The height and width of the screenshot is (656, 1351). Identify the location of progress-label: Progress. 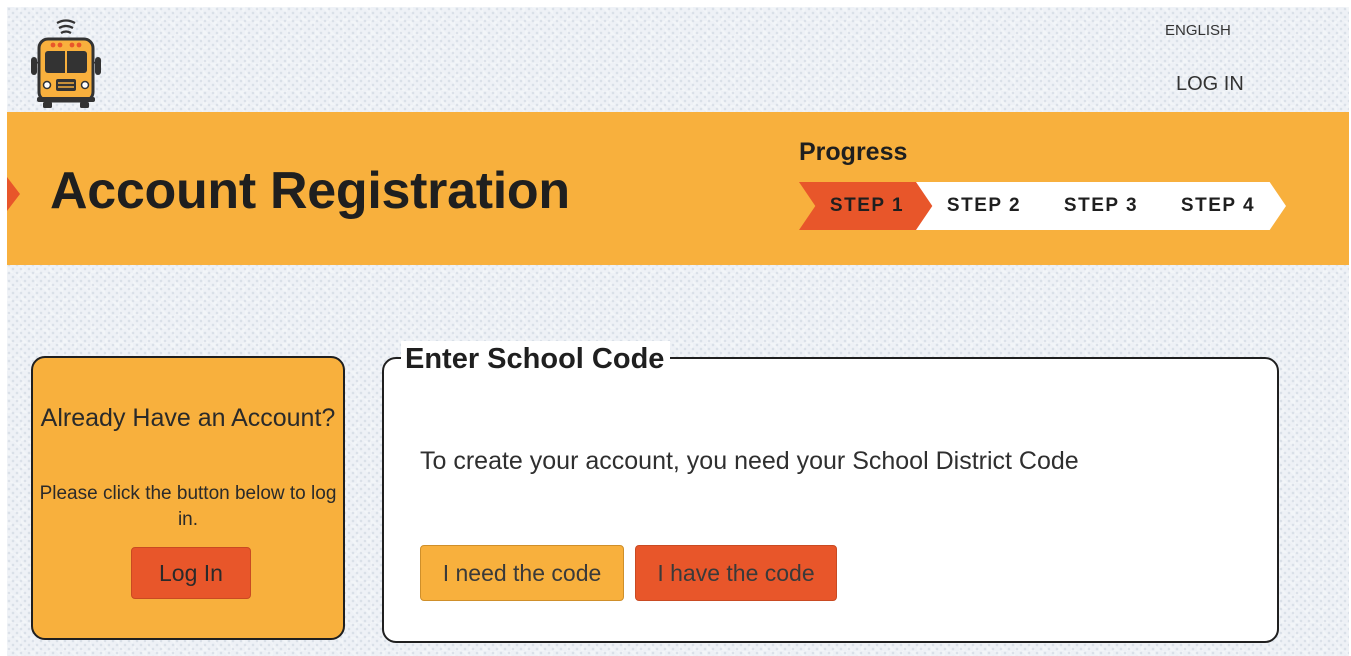
(853, 152).